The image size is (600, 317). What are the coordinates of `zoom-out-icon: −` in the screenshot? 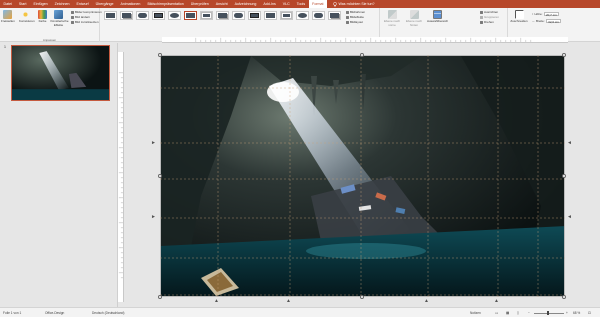 It's located at (529, 313).